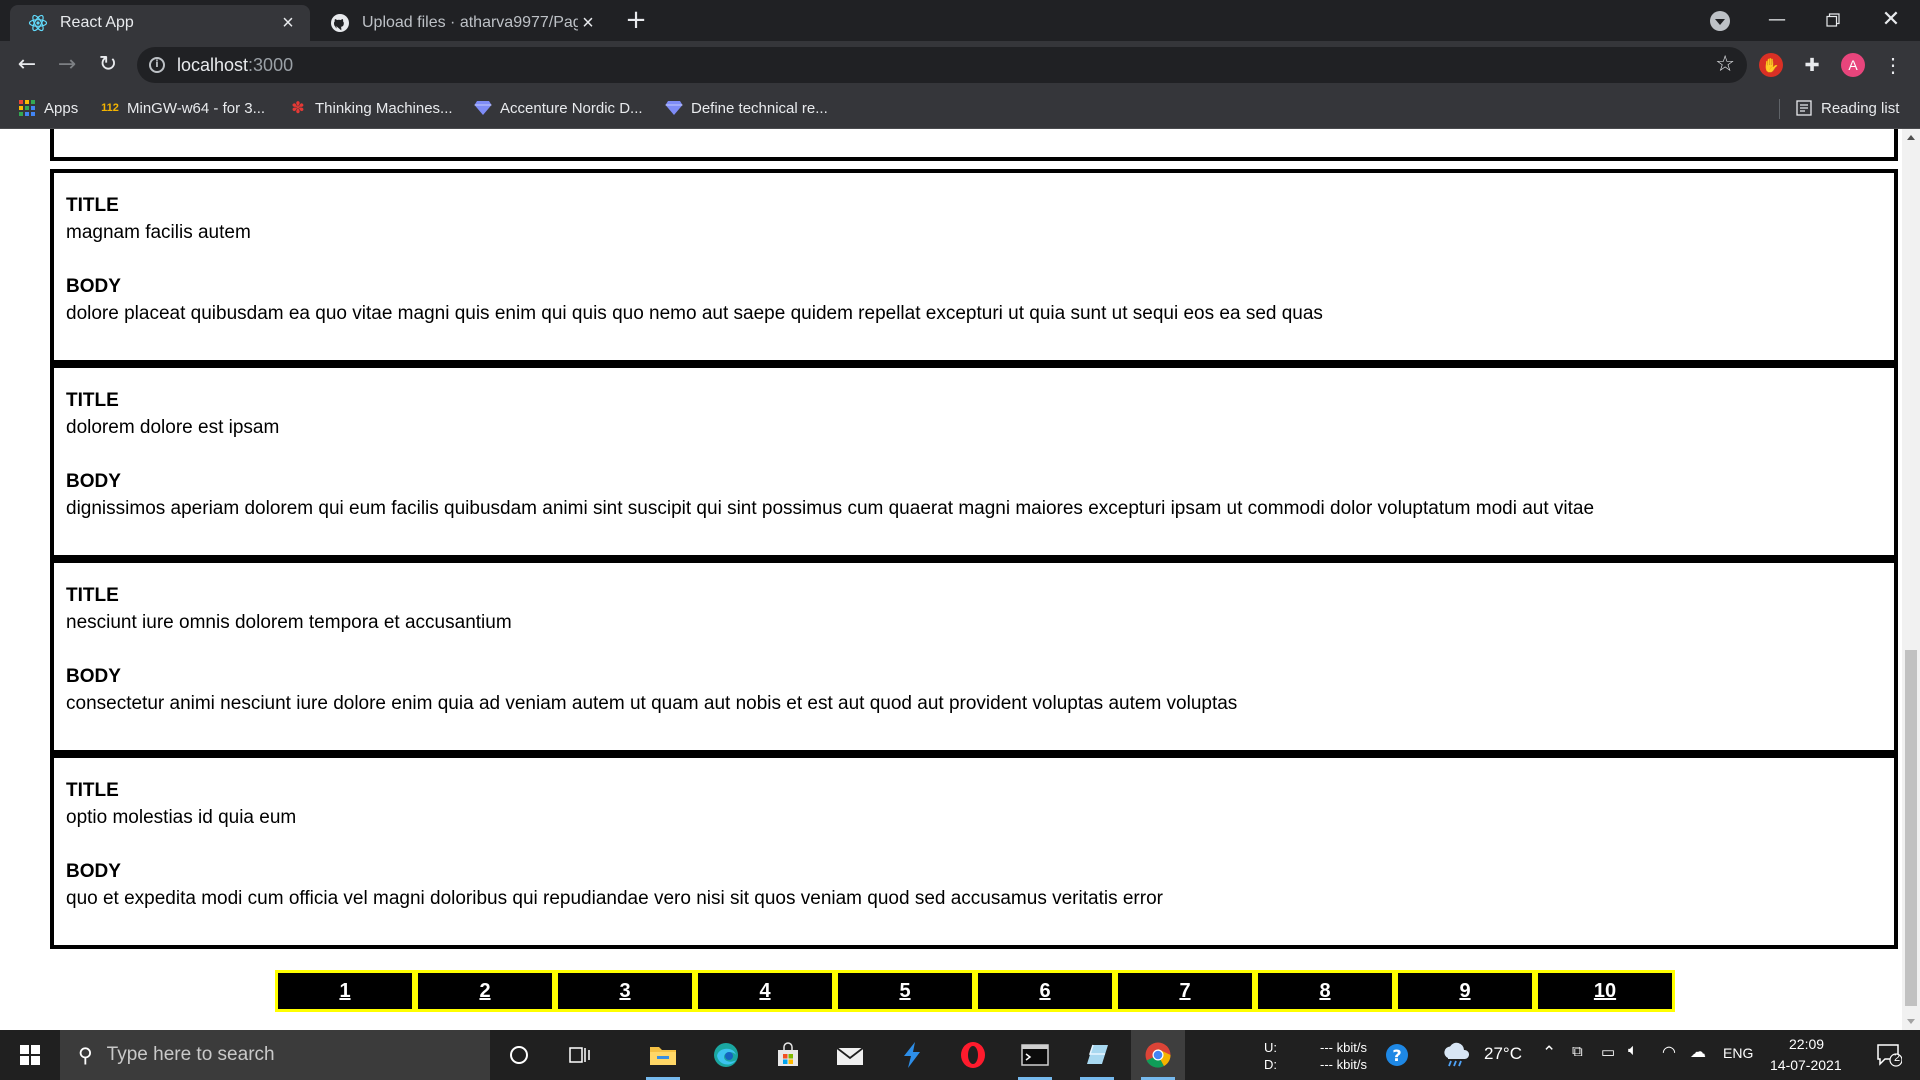 This screenshot has width=1920, height=1080. What do you see at coordinates (1270, 1064) in the screenshot?
I see `net-download-label: D:` at bounding box center [1270, 1064].